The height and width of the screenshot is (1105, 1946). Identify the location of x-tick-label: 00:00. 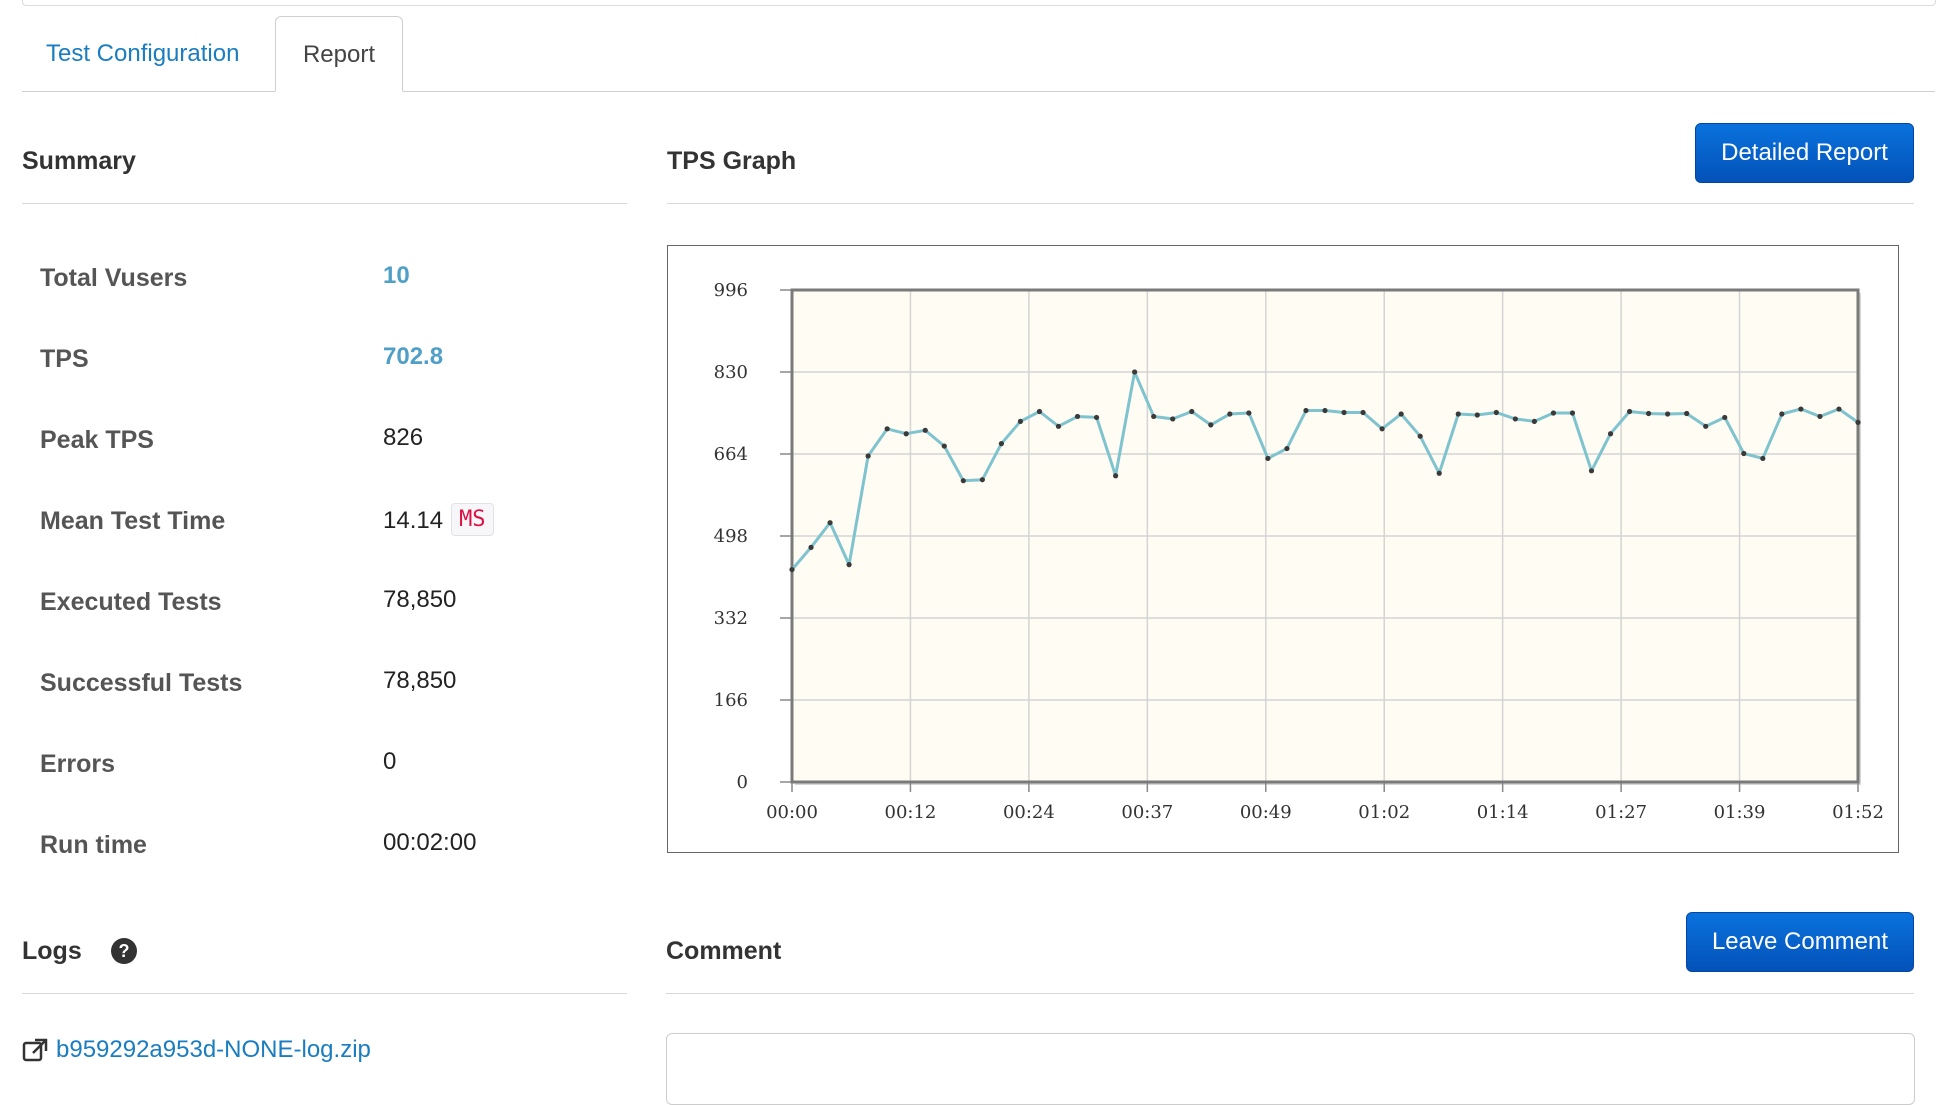
(792, 812).